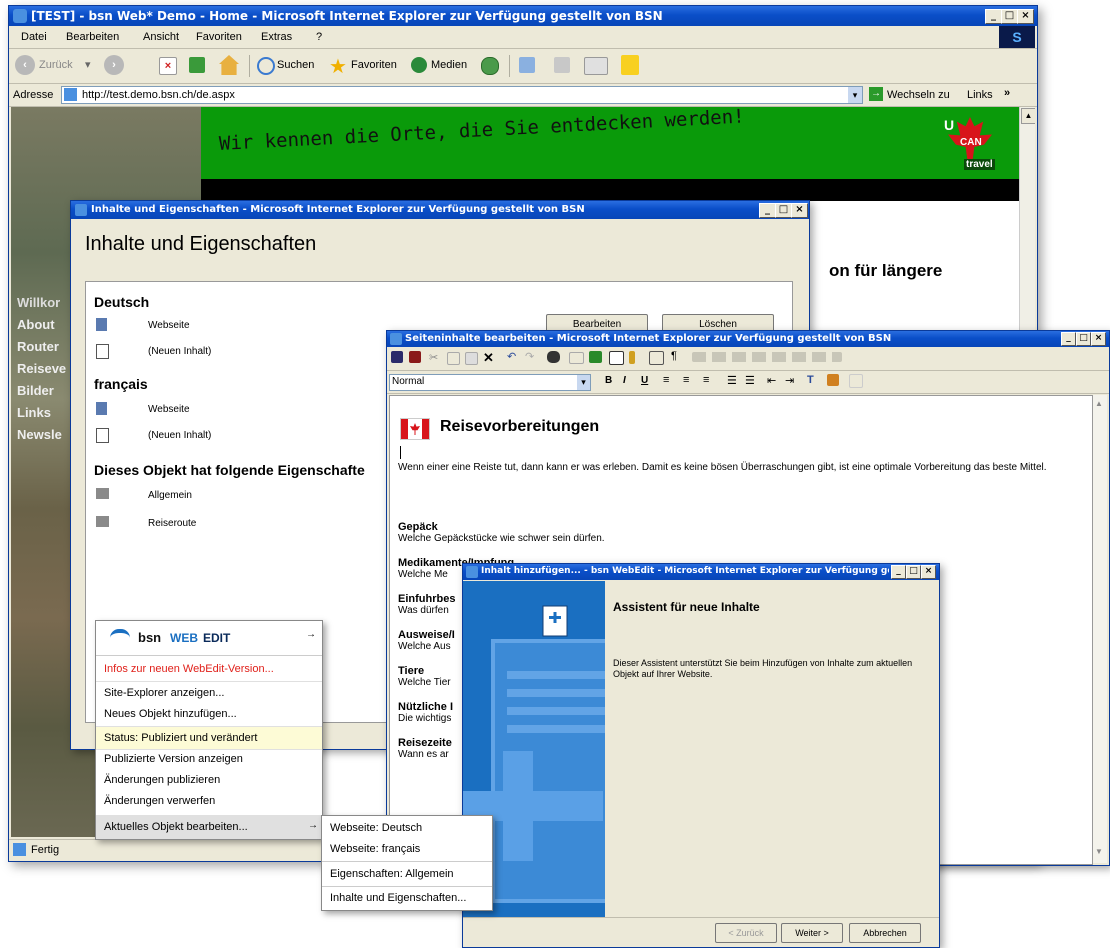 The height and width of the screenshot is (948, 1110). What do you see at coordinates (433, 357) in the screenshot?
I see `cut-icon: ✂` at bounding box center [433, 357].